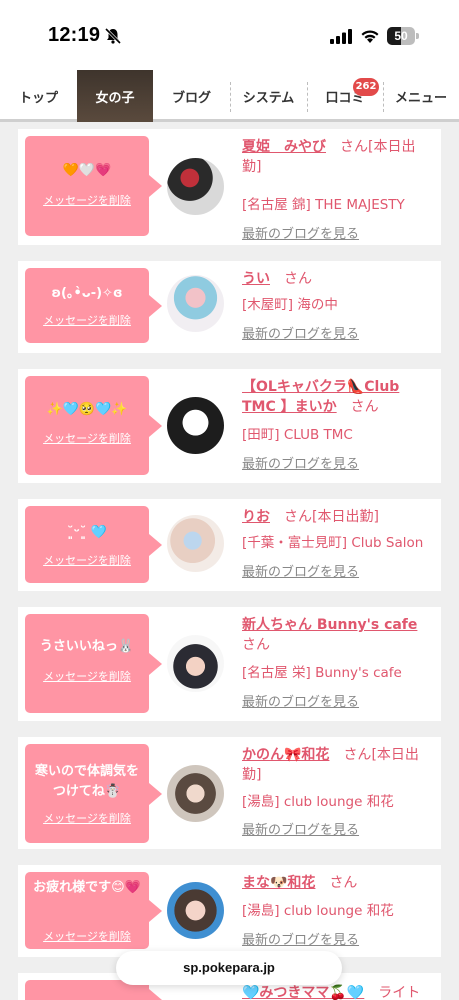 The height and width of the screenshot is (1000, 459). I want to click on san-label: ライト, so click(399, 992).